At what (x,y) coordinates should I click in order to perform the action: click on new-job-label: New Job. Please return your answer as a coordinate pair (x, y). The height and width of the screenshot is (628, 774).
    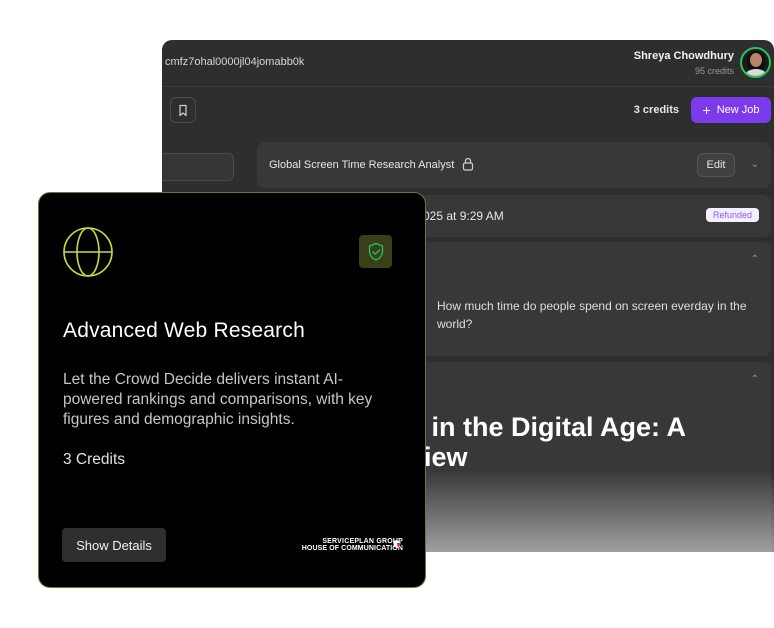
    Looking at the image, I should click on (738, 110).